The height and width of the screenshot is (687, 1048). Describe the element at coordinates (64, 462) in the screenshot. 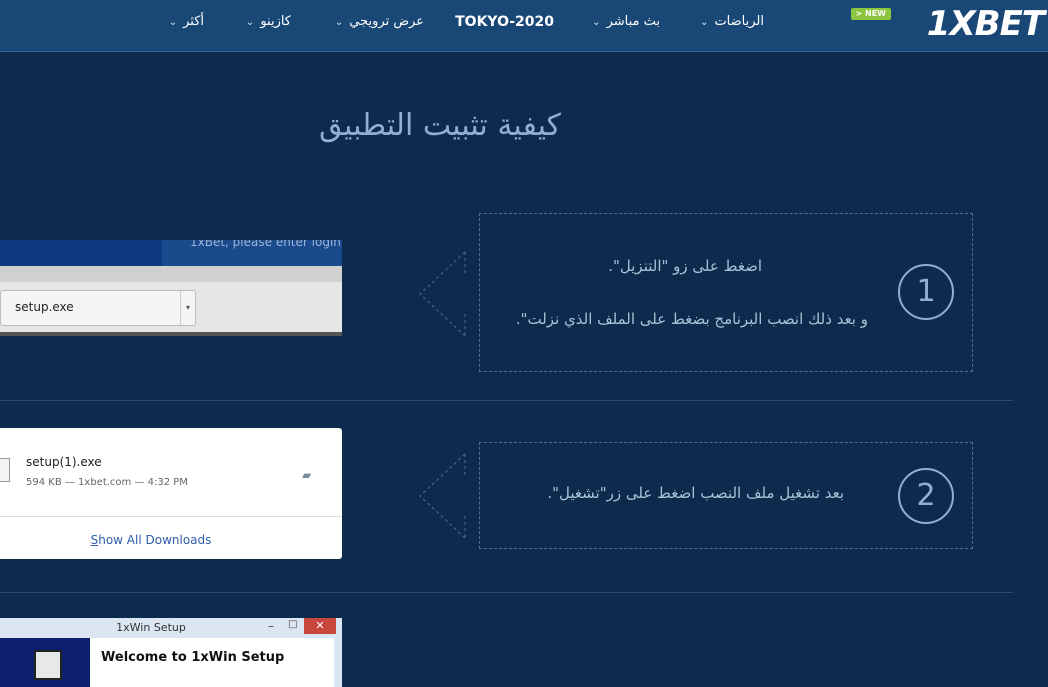

I see `download-file-name: setup(1).exe` at that location.